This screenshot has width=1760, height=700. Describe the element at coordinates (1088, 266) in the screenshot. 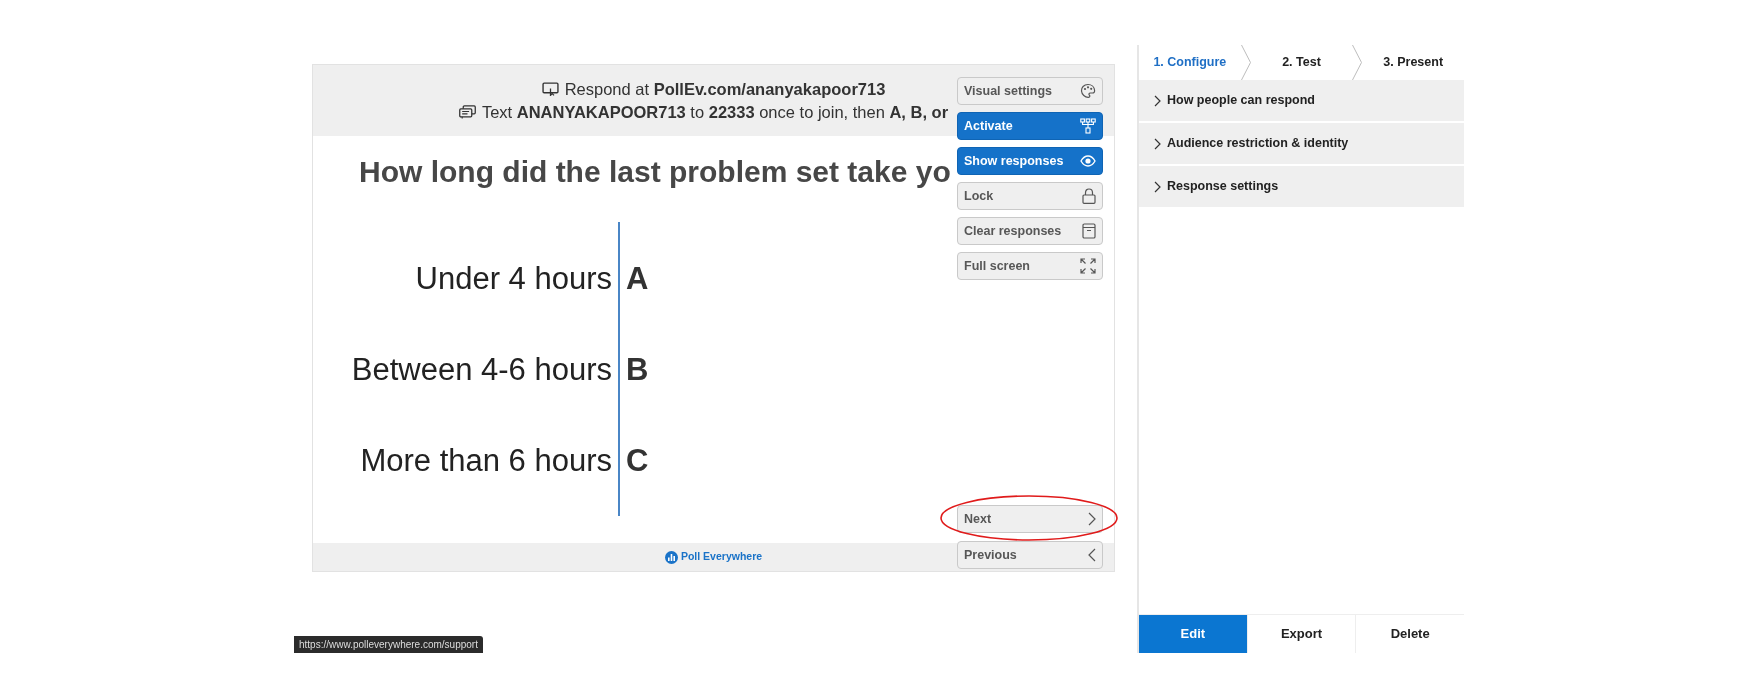

I see `expand-icon` at that location.